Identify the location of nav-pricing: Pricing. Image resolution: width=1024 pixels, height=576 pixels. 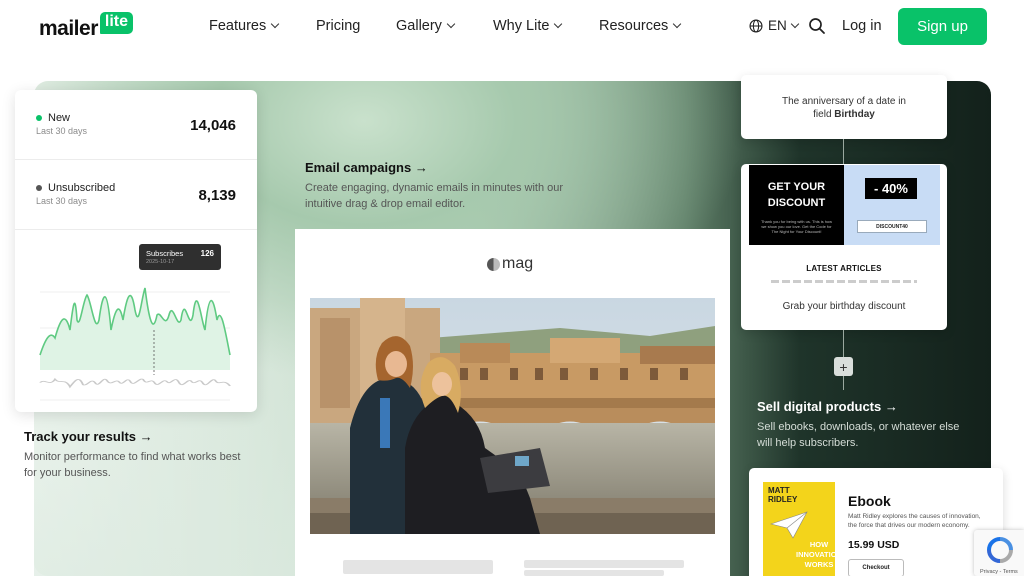
(338, 26).